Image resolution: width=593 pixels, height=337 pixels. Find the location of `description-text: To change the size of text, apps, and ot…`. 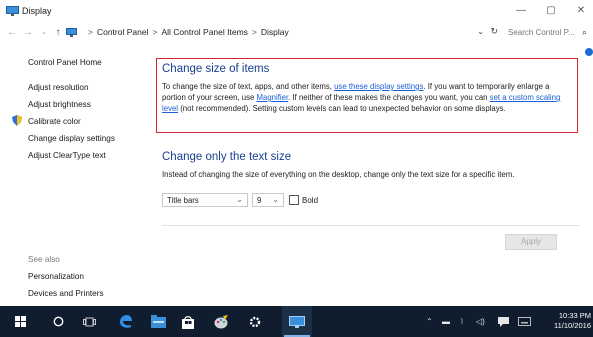

description-text: To change the size of text, apps, and ot… is located at coordinates (248, 86).